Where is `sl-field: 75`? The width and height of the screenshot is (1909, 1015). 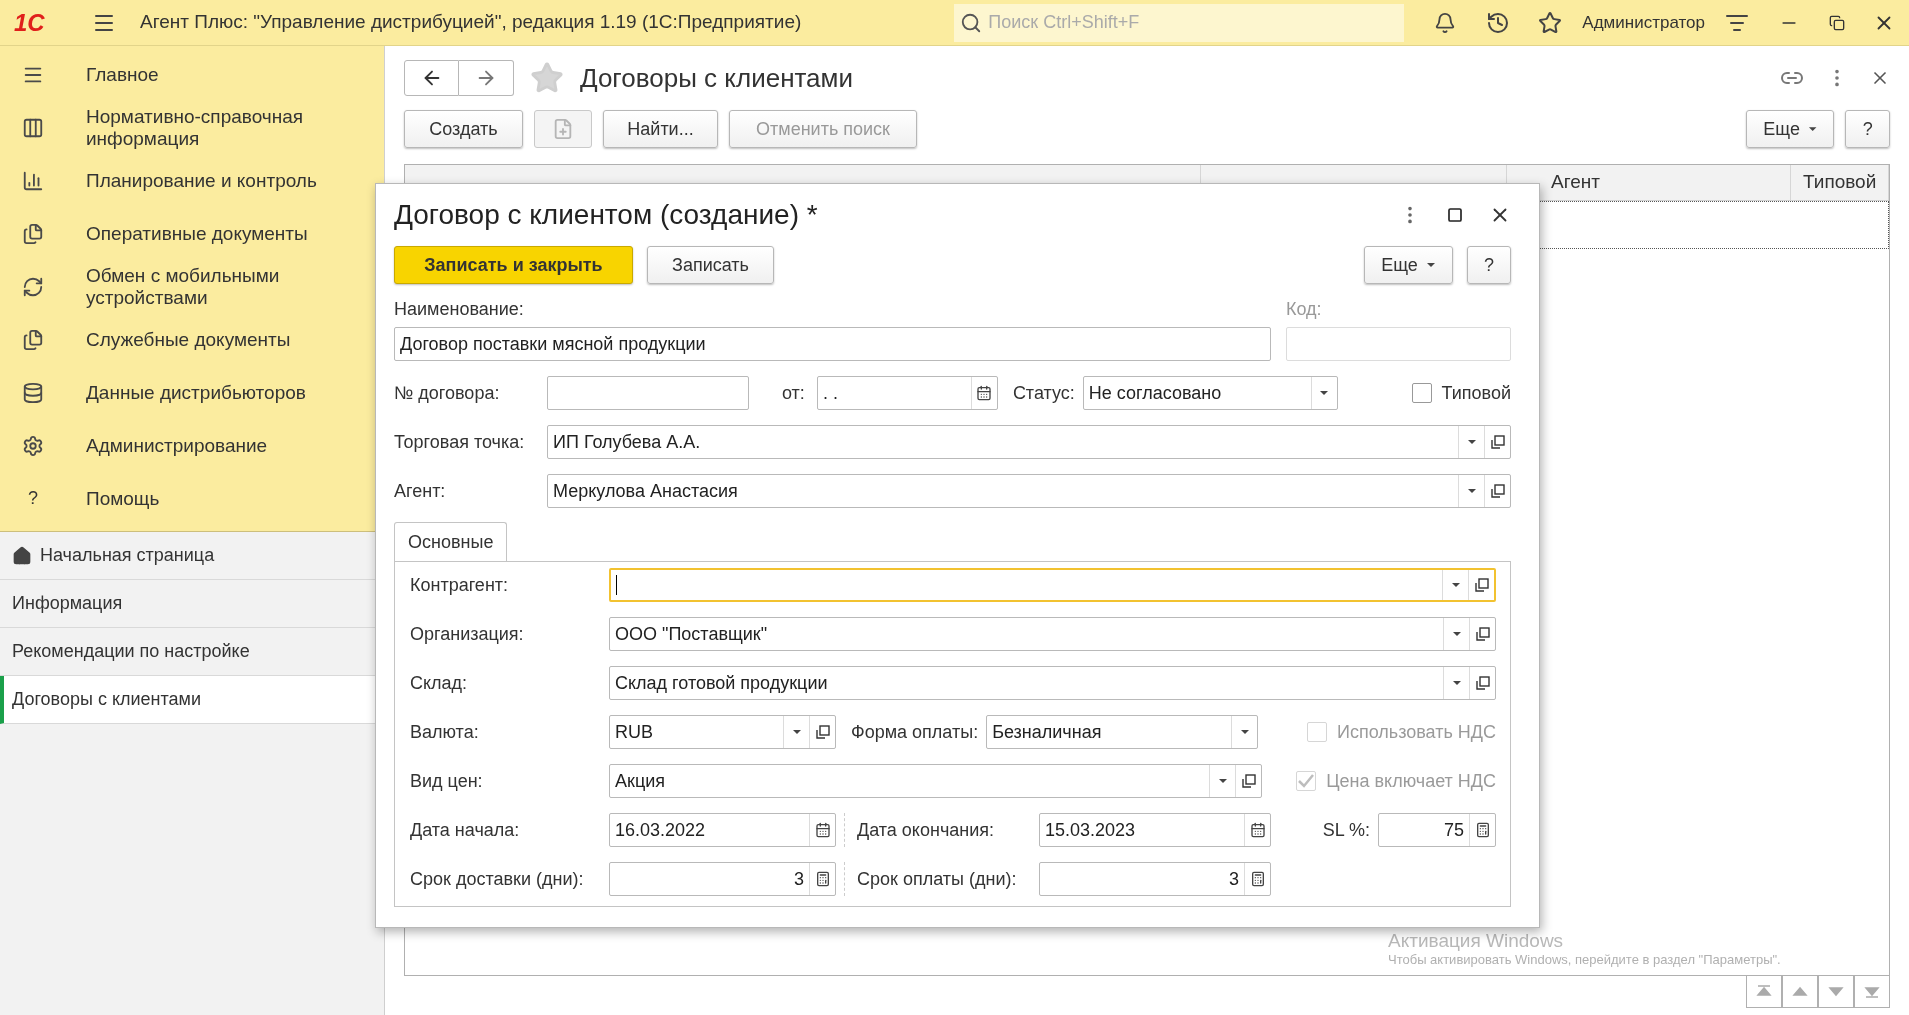
sl-field: 75 is located at coordinates (1437, 830).